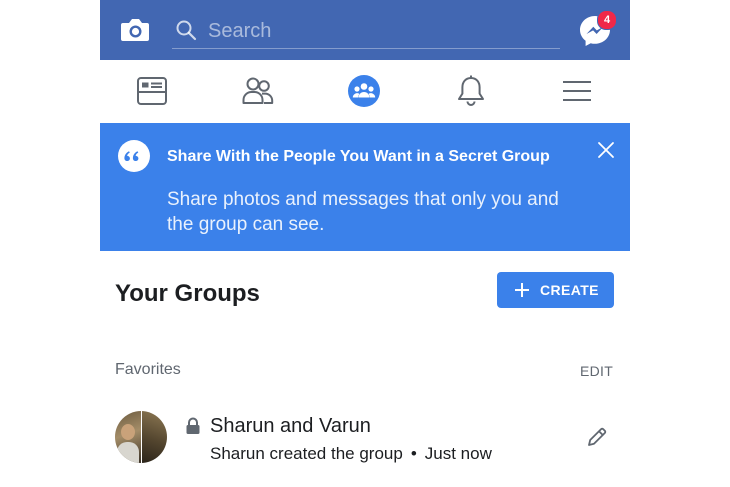  I want to click on pencil-icon, so click(597, 437).